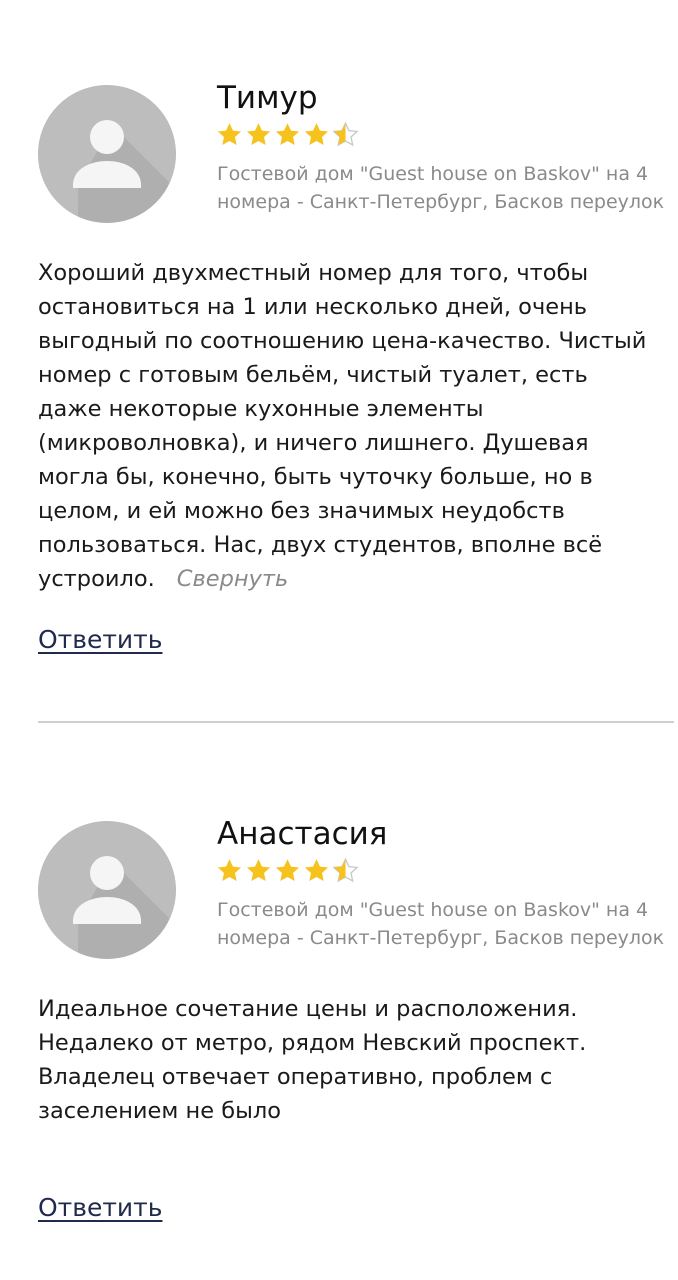  Describe the element at coordinates (267, 98) in the screenshot. I see `review-author: Тимур` at that location.